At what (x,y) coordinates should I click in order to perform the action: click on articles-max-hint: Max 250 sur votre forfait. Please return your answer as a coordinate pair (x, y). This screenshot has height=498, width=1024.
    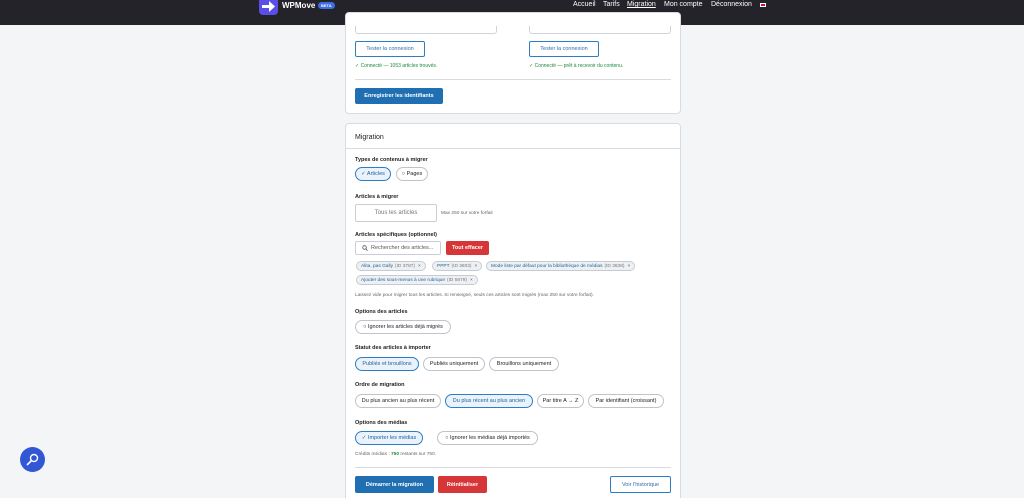
    Looking at the image, I should click on (467, 213).